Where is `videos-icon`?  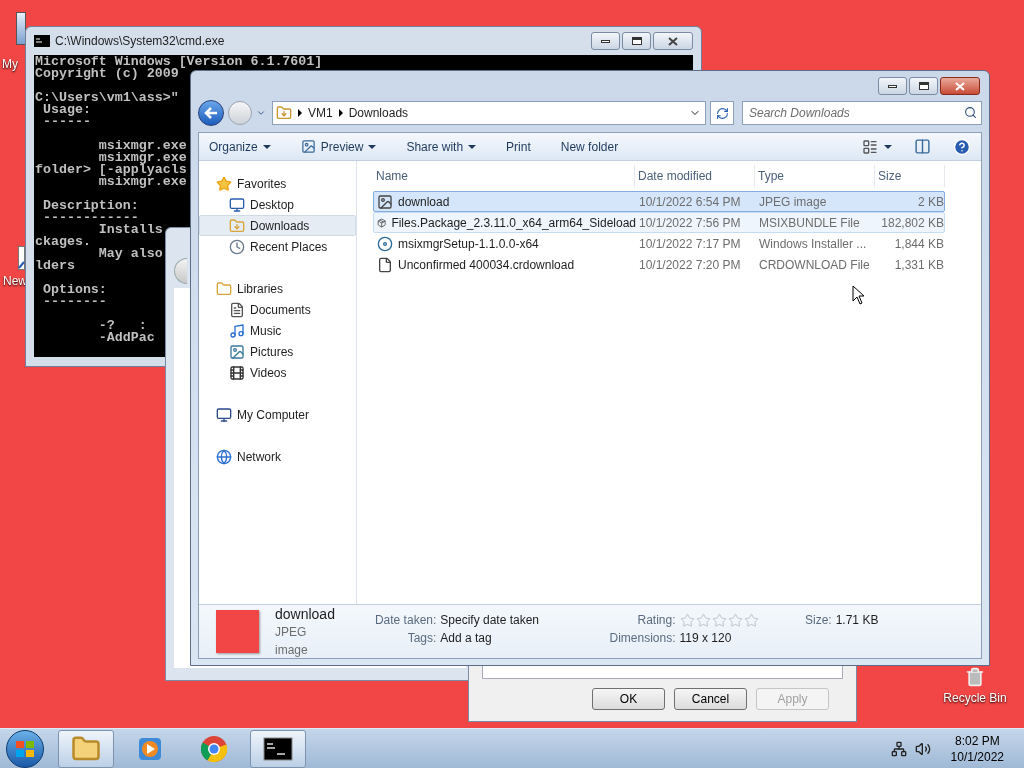 videos-icon is located at coordinates (237, 372).